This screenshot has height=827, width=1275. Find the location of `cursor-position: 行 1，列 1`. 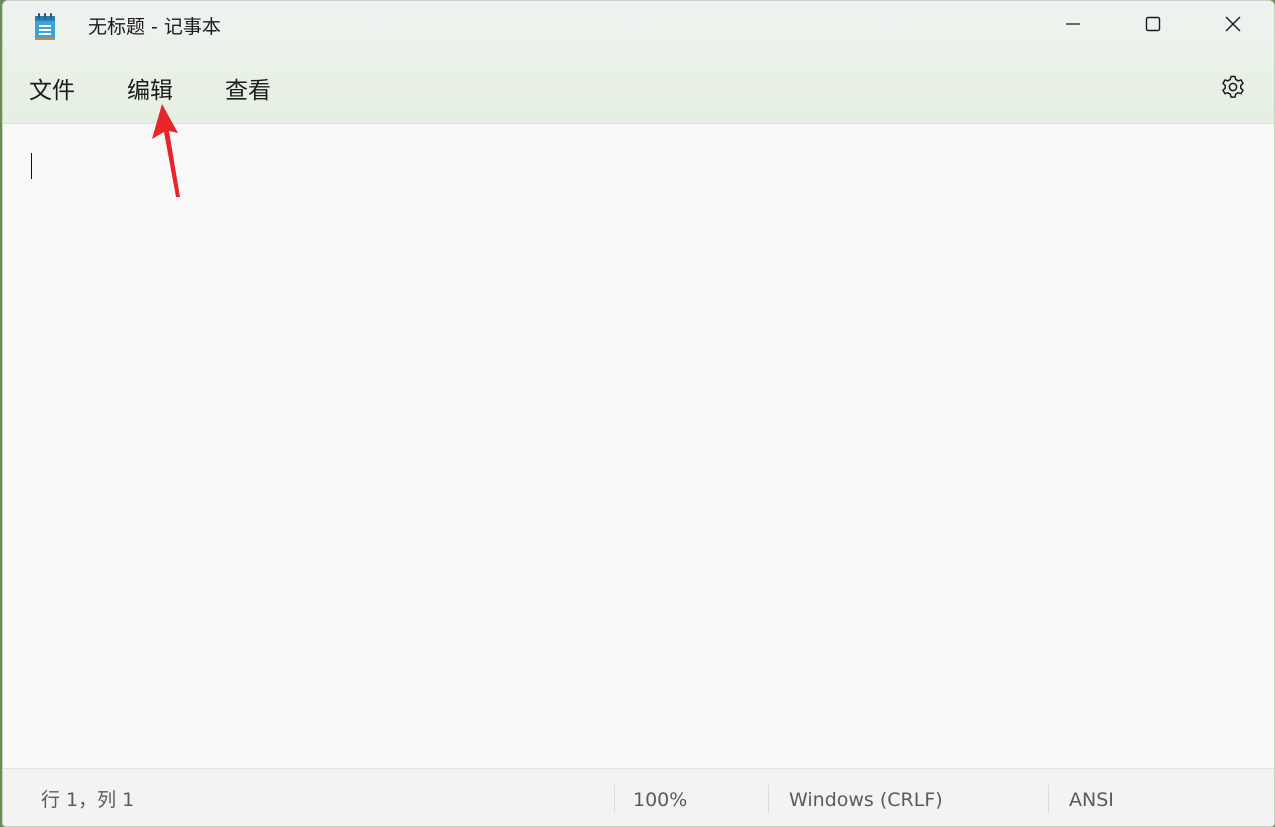

cursor-position: 行 1，列 1 is located at coordinates (88, 800).